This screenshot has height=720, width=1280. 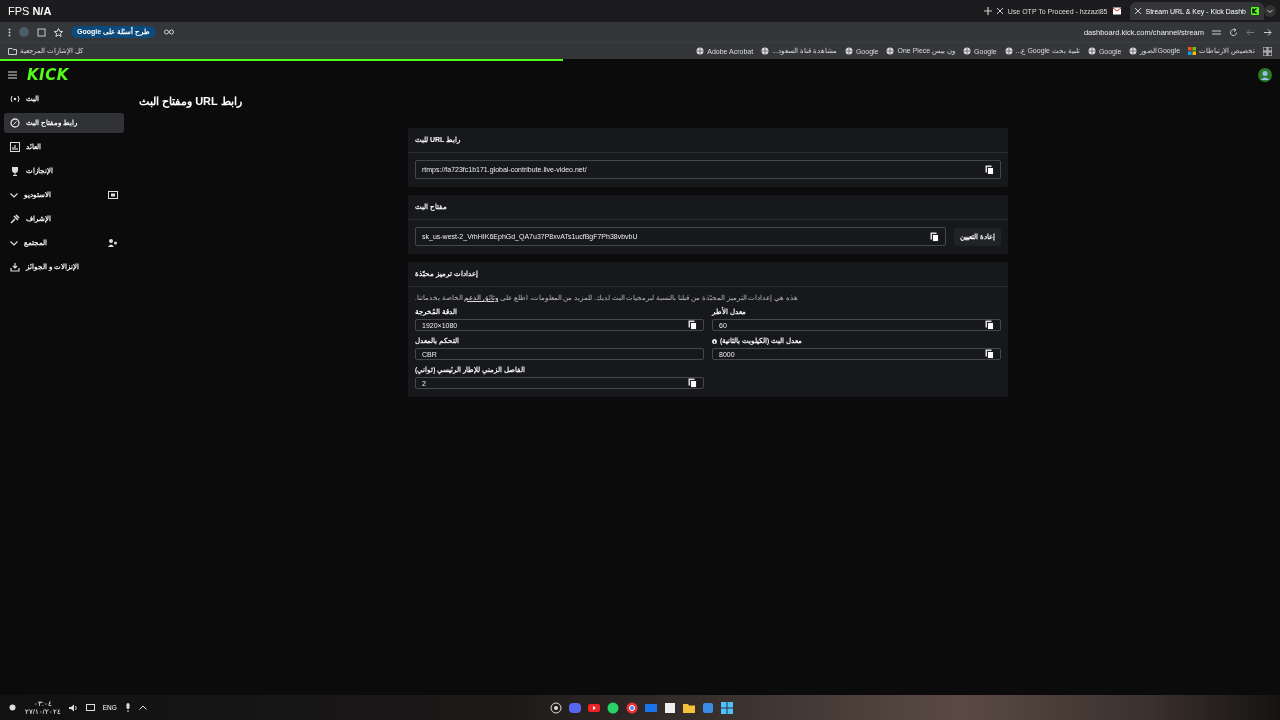 I want to click on fps-value: N/A, so click(x=42, y=11).